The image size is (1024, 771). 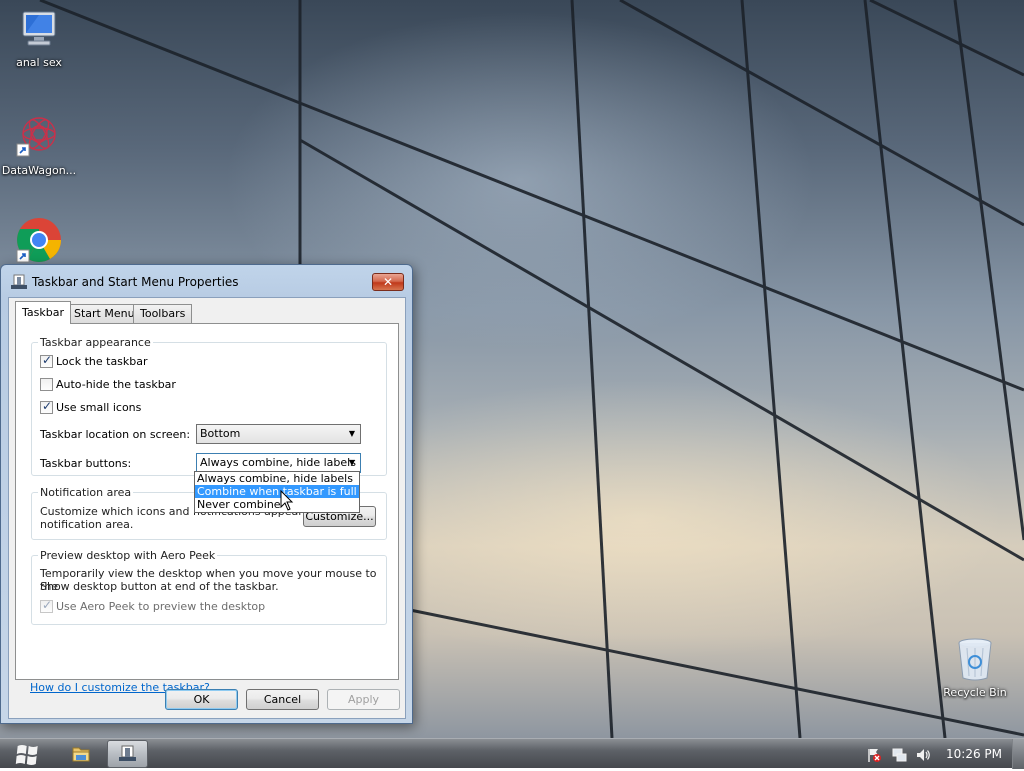 I want to click on close-button: ✕, so click(x=388, y=282).